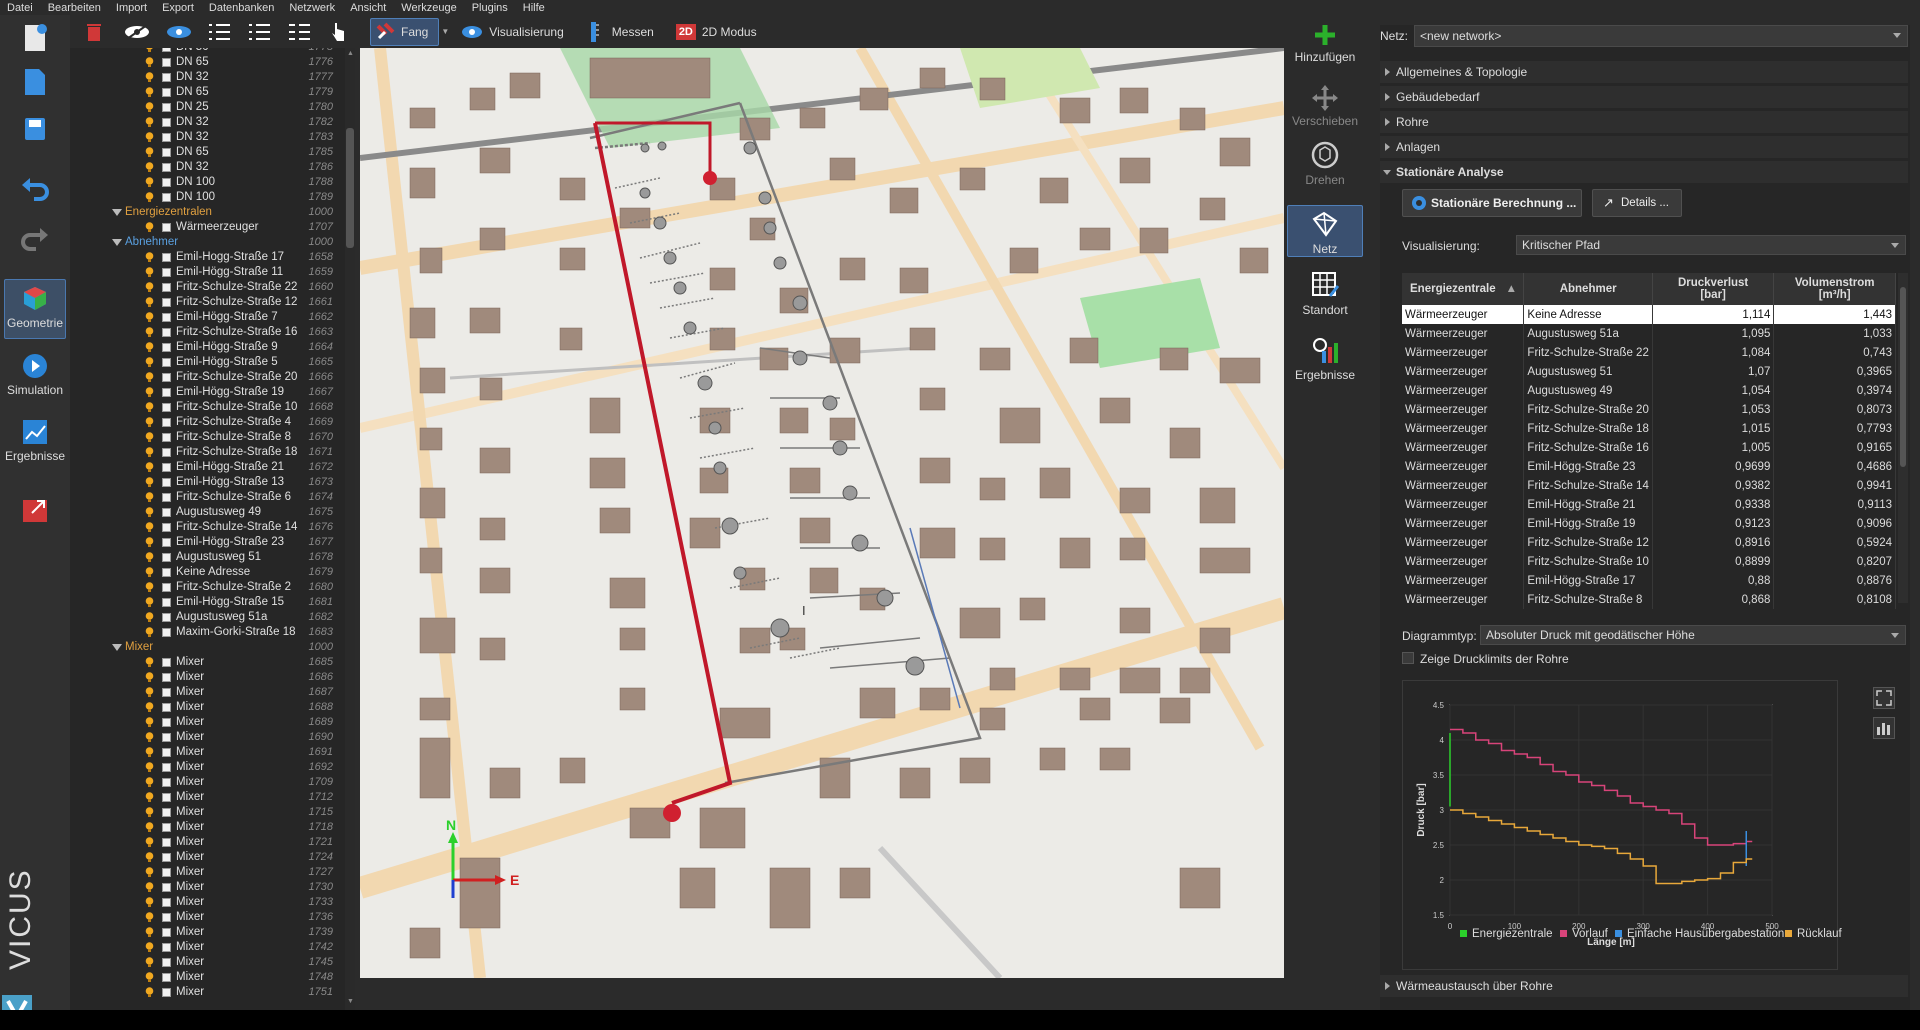  What do you see at coordinates (207, 287) in the screenshot?
I see `tree-item: Fritz-Schulze-Straße 22 1660` at bounding box center [207, 287].